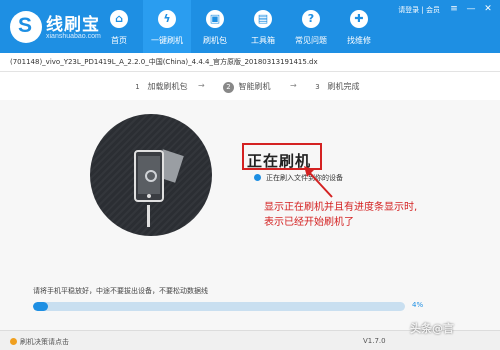  I want to click on progress-bar-fill, so click(40, 306).